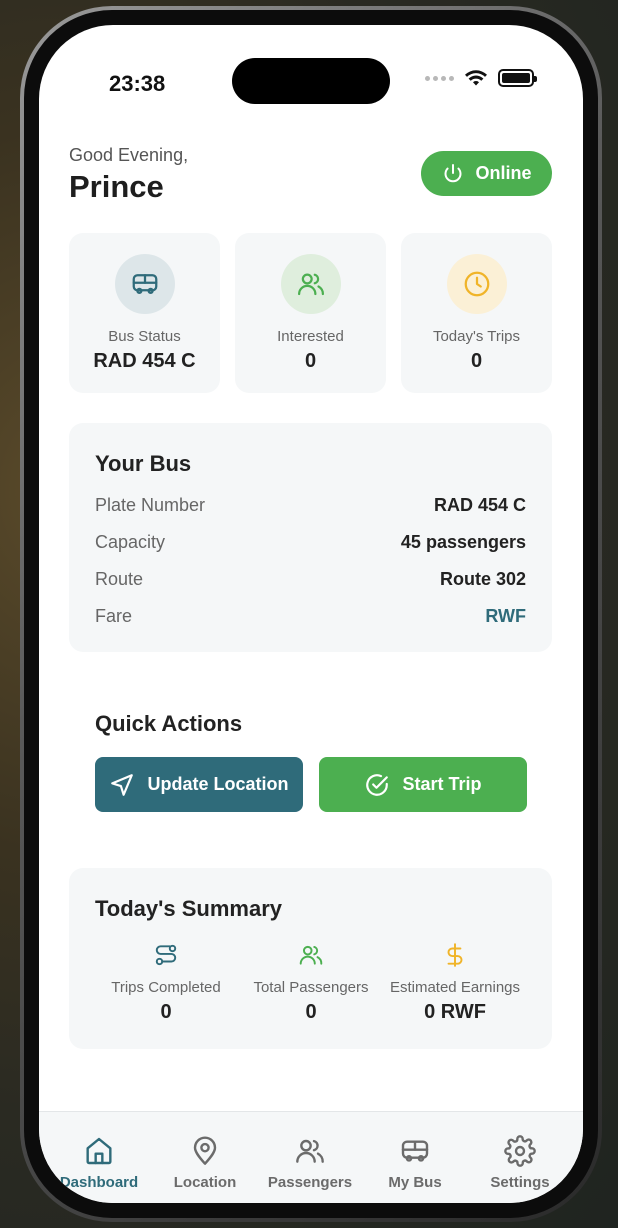 Image resolution: width=618 pixels, height=1228 pixels. What do you see at coordinates (99, 1182) in the screenshot?
I see `tab-label: Dashboard` at bounding box center [99, 1182].